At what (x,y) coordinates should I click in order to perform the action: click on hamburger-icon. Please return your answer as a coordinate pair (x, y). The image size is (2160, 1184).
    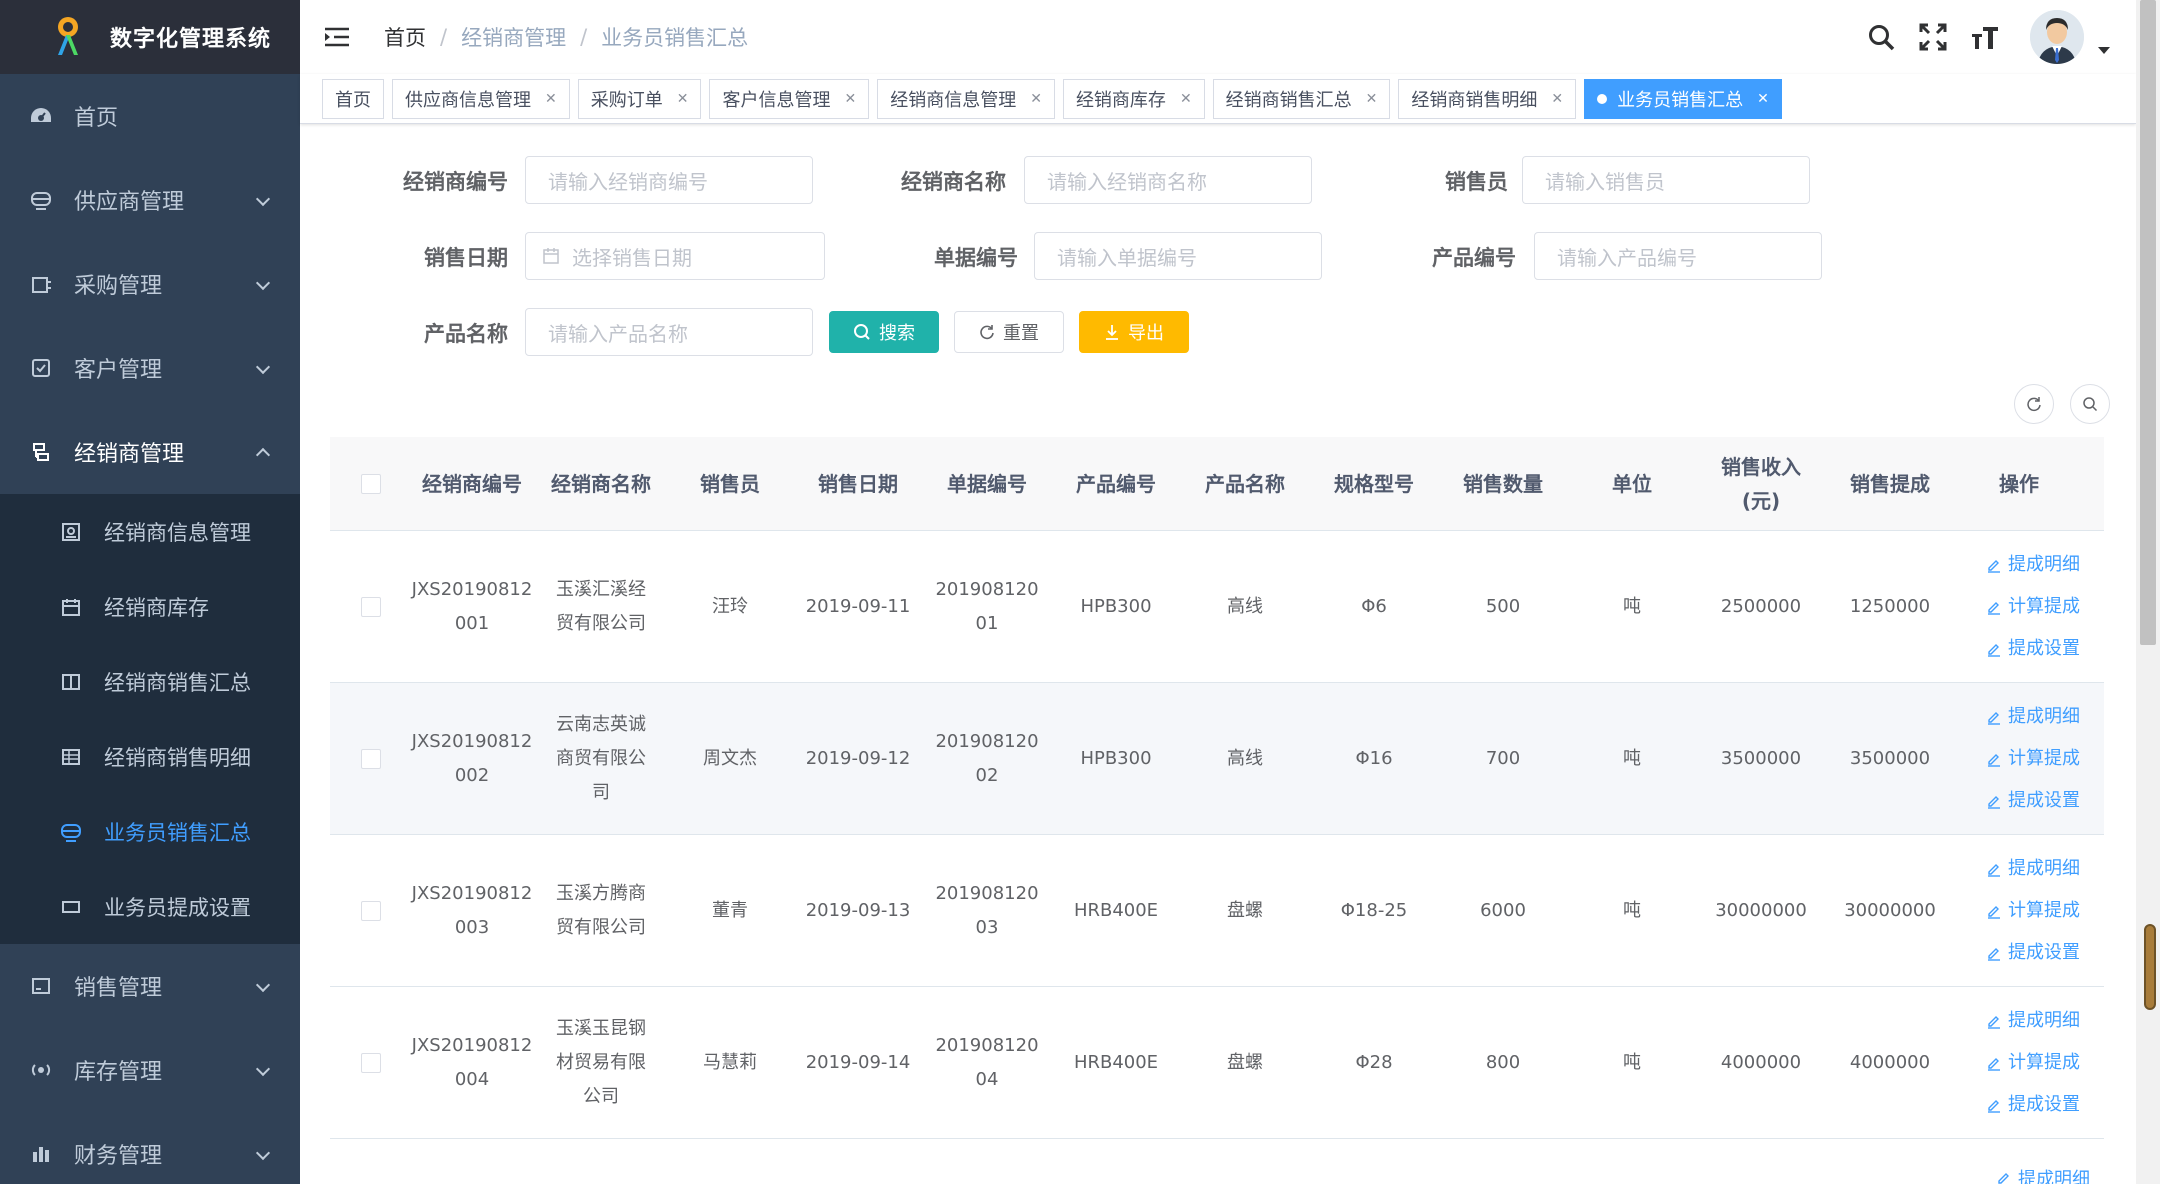
    Looking at the image, I should click on (337, 37).